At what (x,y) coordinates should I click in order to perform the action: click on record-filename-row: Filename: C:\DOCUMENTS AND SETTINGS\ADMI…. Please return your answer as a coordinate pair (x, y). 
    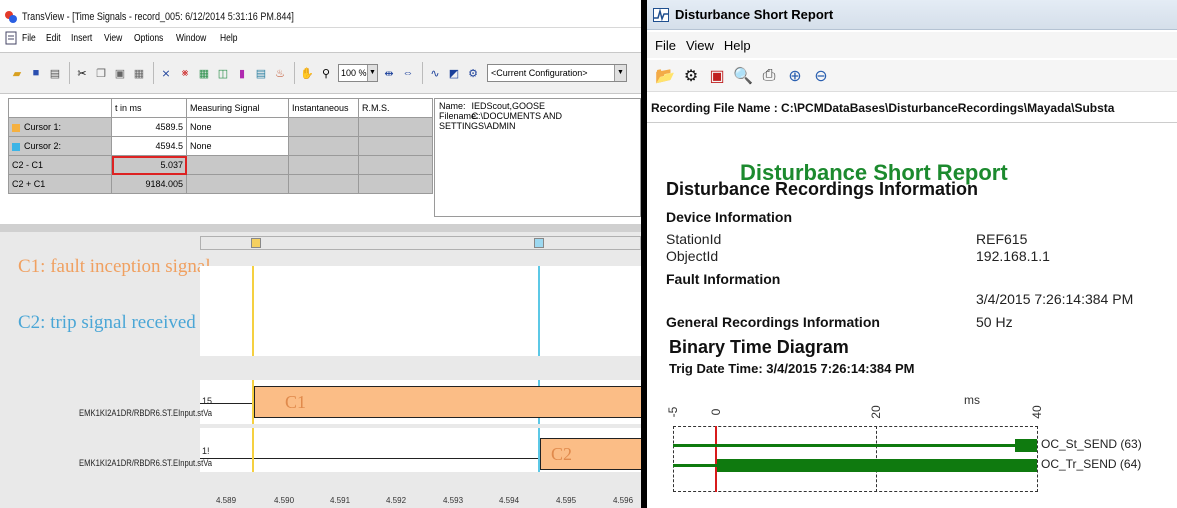
    Looking at the image, I should click on (537, 121).